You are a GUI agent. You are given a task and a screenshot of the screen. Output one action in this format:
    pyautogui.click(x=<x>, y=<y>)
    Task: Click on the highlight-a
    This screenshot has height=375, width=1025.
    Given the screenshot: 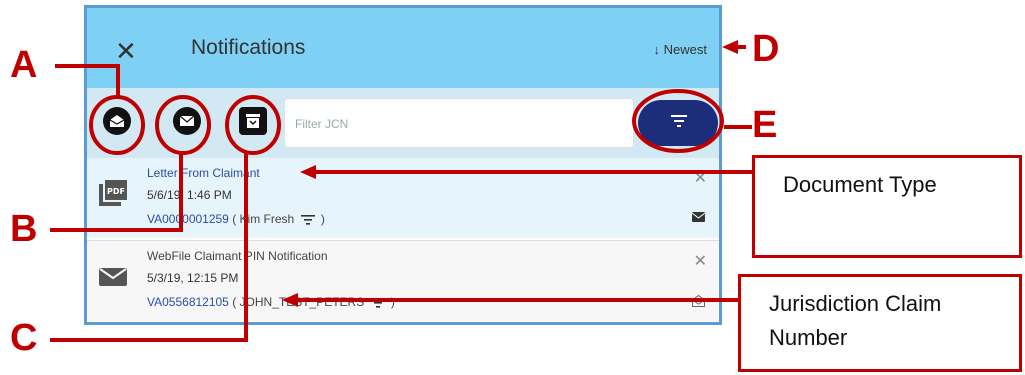 What is the action you would take?
    pyautogui.click(x=117, y=125)
    